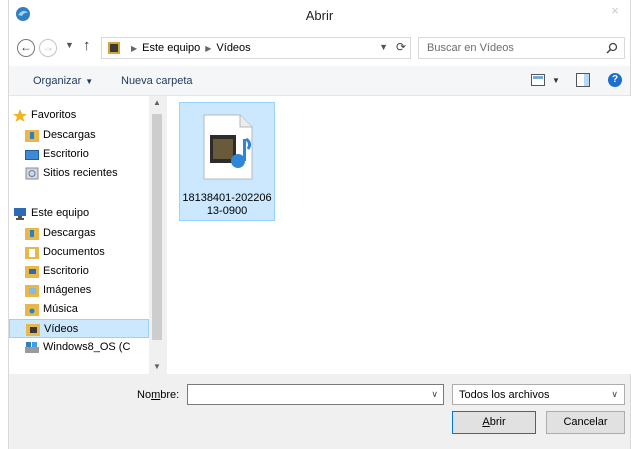 The height and width of the screenshot is (449, 631). I want to click on chevron-down-icon: ▼, so click(89, 81).